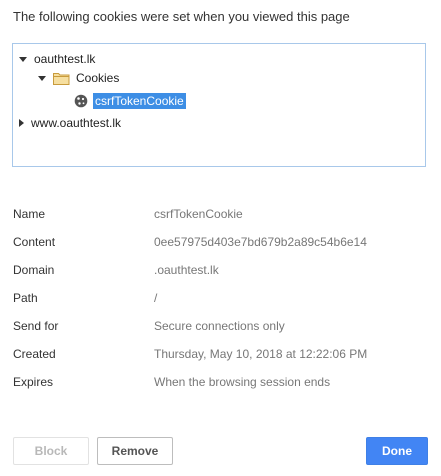  What do you see at coordinates (223, 271) in the screenshot?
I see `detail-row-domain: Domain .oauthtest.lk` at bounding box center [223, 271].